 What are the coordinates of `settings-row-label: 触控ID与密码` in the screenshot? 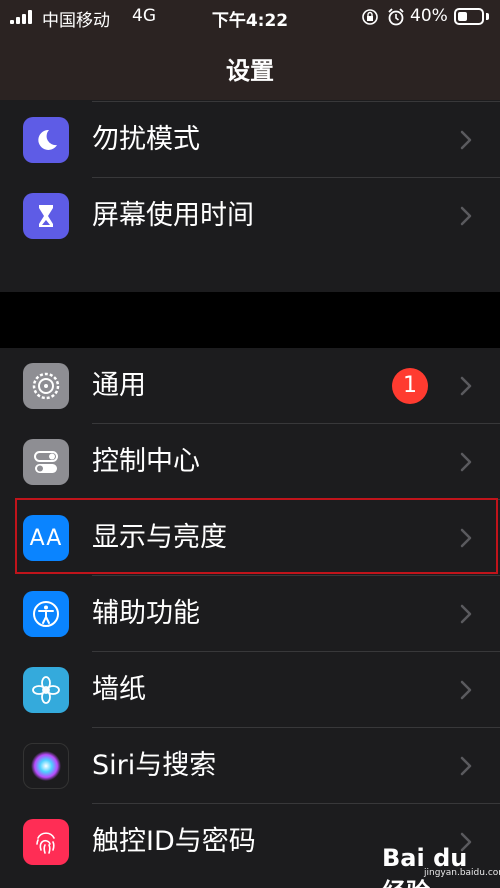 It's located at (174, 841).